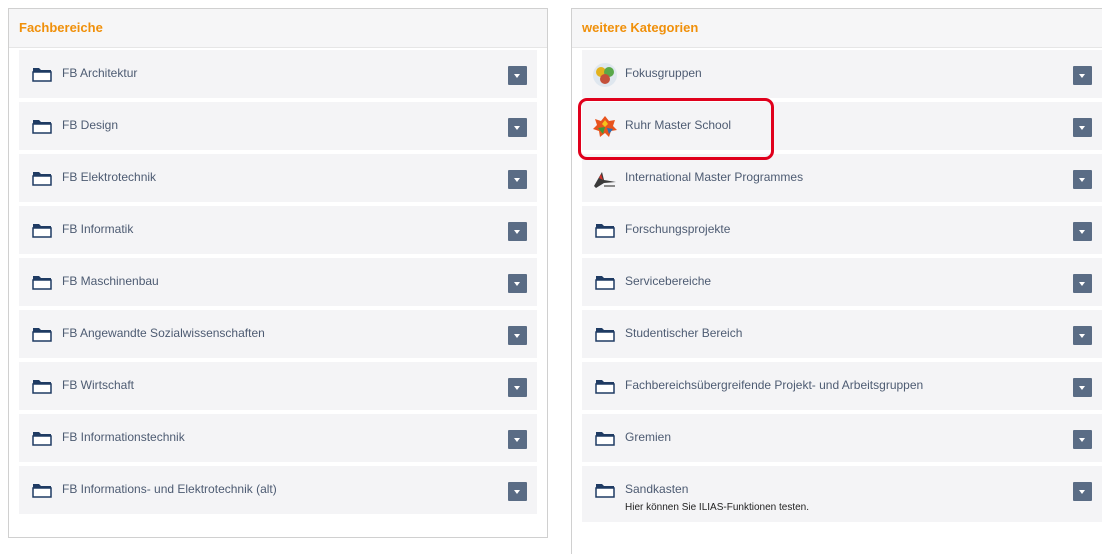 The width and height of the screenshot is (1102, 554). Describe the element at coordinates (123, 437) in the screenshot. I see `list-item-label: FB Informationstechnik` at that location.